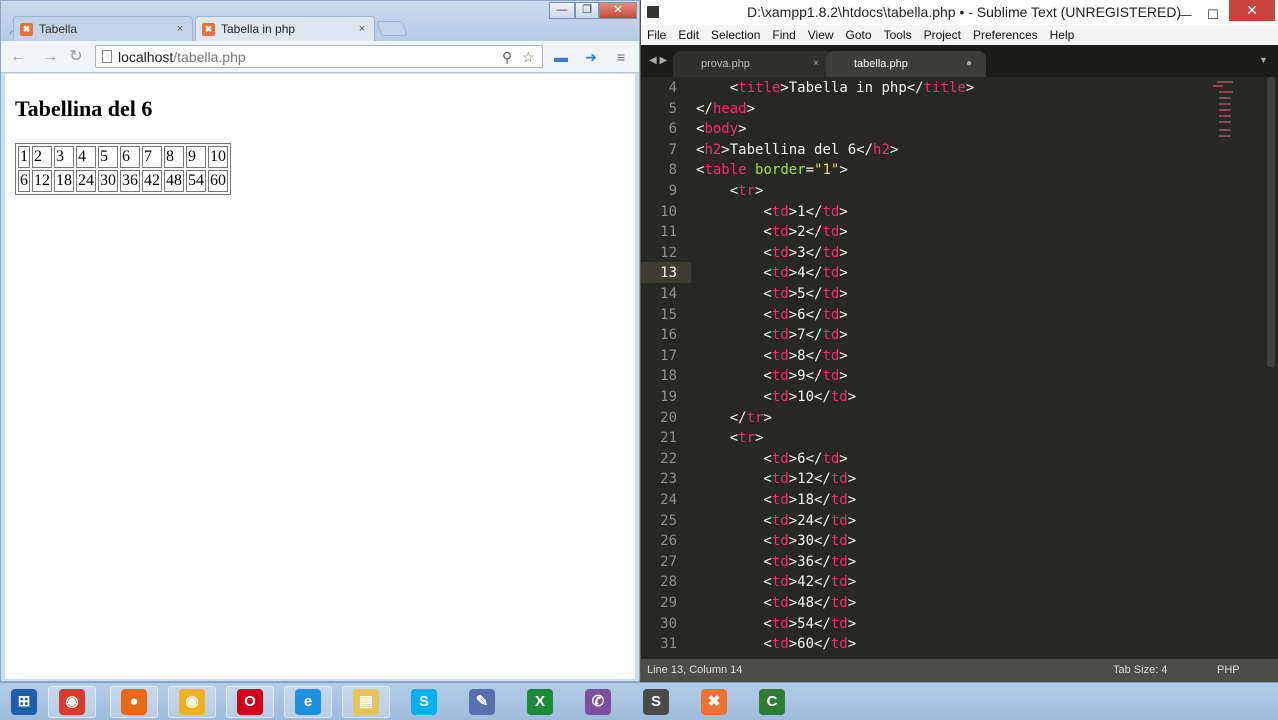  Describe the element at coordinates (776, 624) in the screenshot. I see `code-line: <td>54</td>` at that location.